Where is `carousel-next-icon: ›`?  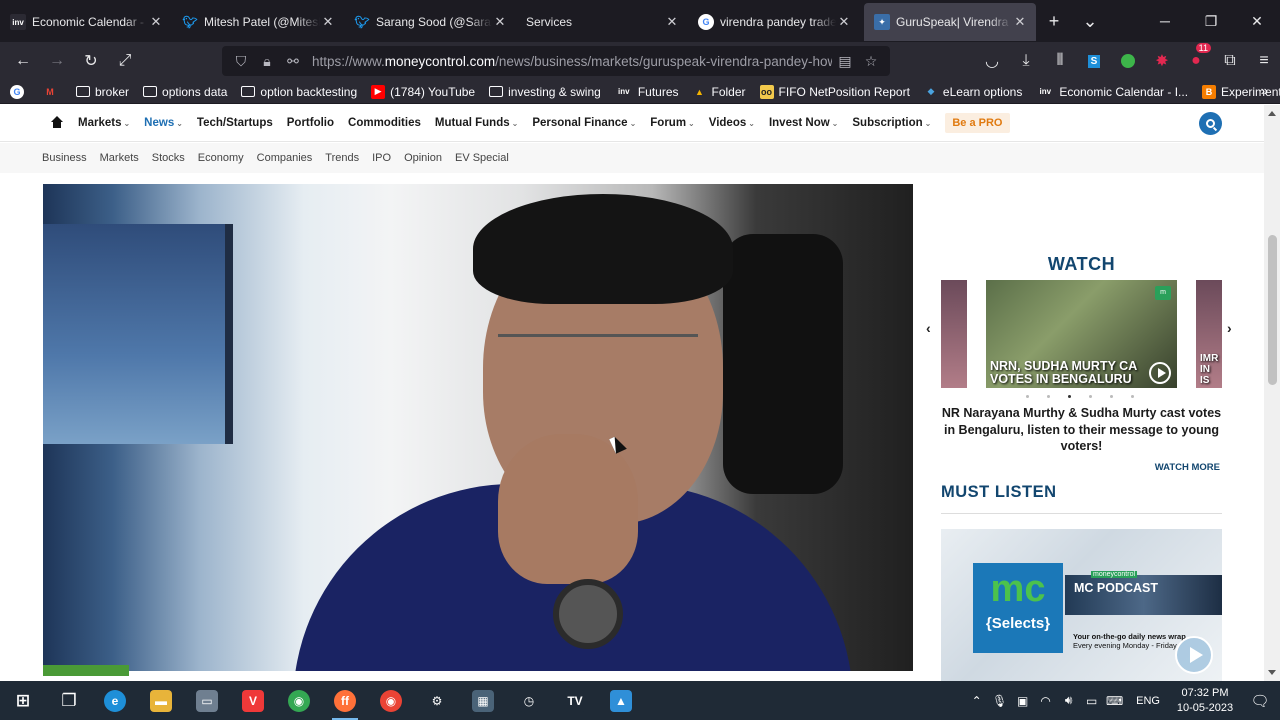
carousel-next-icon: › is located at coordinates (1229, 328).